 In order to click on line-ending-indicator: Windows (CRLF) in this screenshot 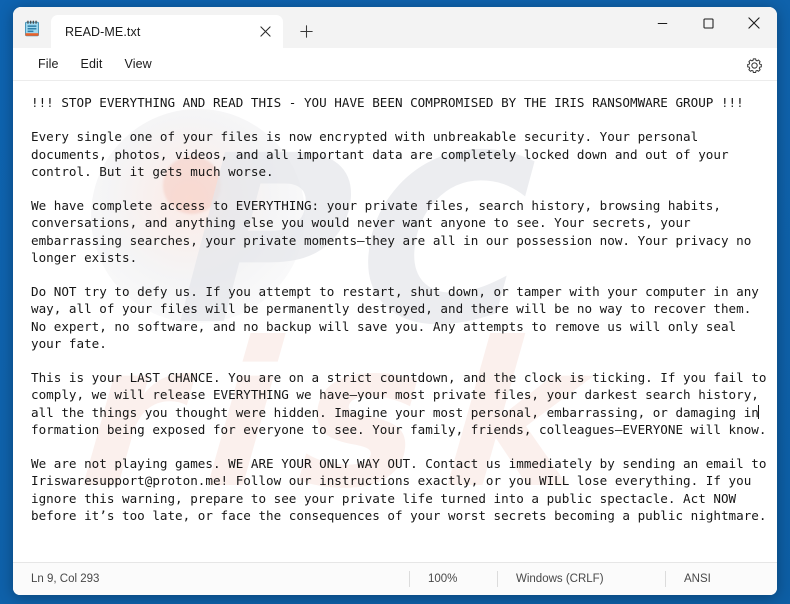, I will do `click(581, 579)`.